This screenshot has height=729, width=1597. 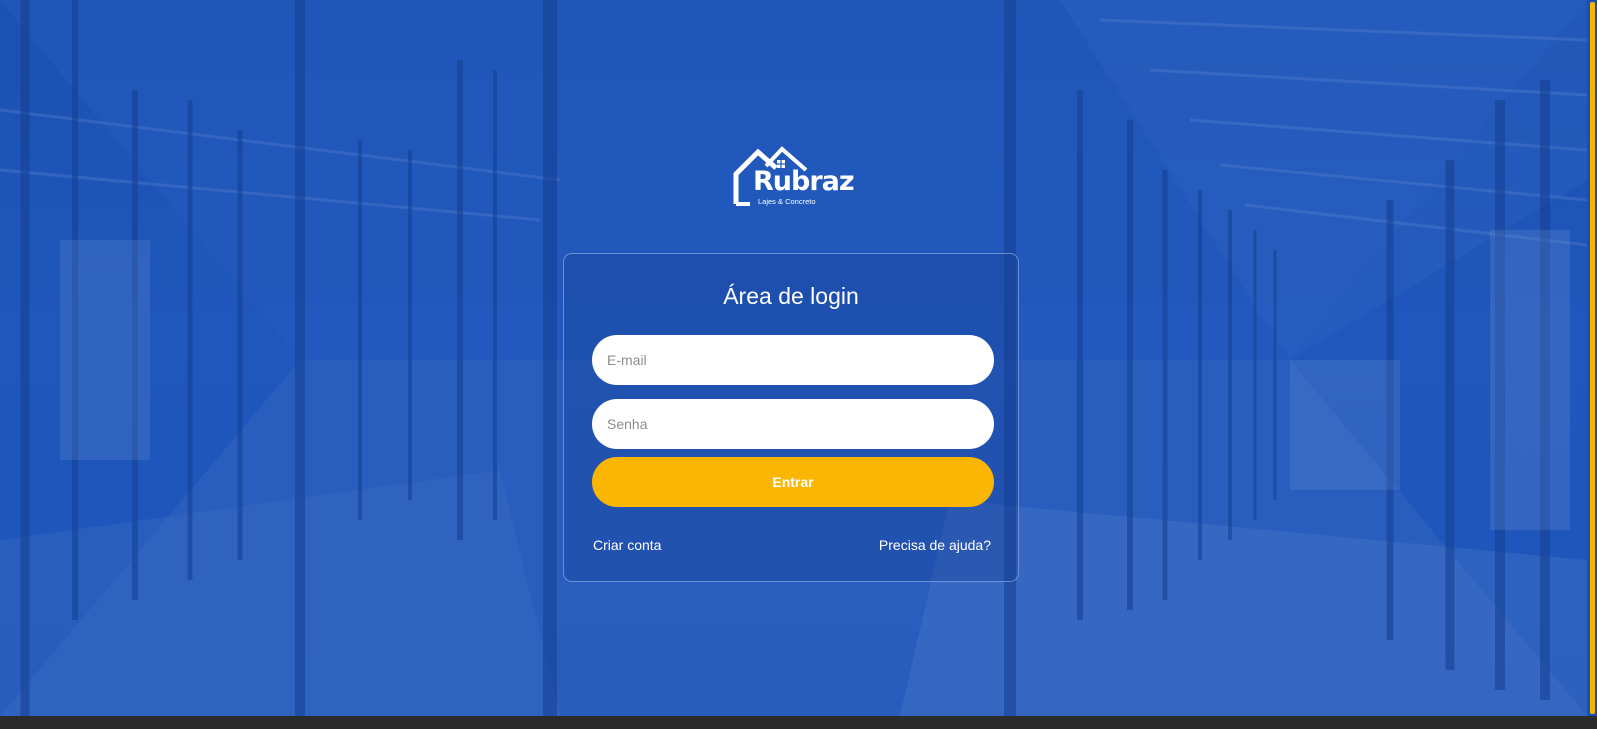 What do you see at coordinates (798, 722) in the screenshot?
I see `window-bottom-edge` at bounding box center [798, 722].